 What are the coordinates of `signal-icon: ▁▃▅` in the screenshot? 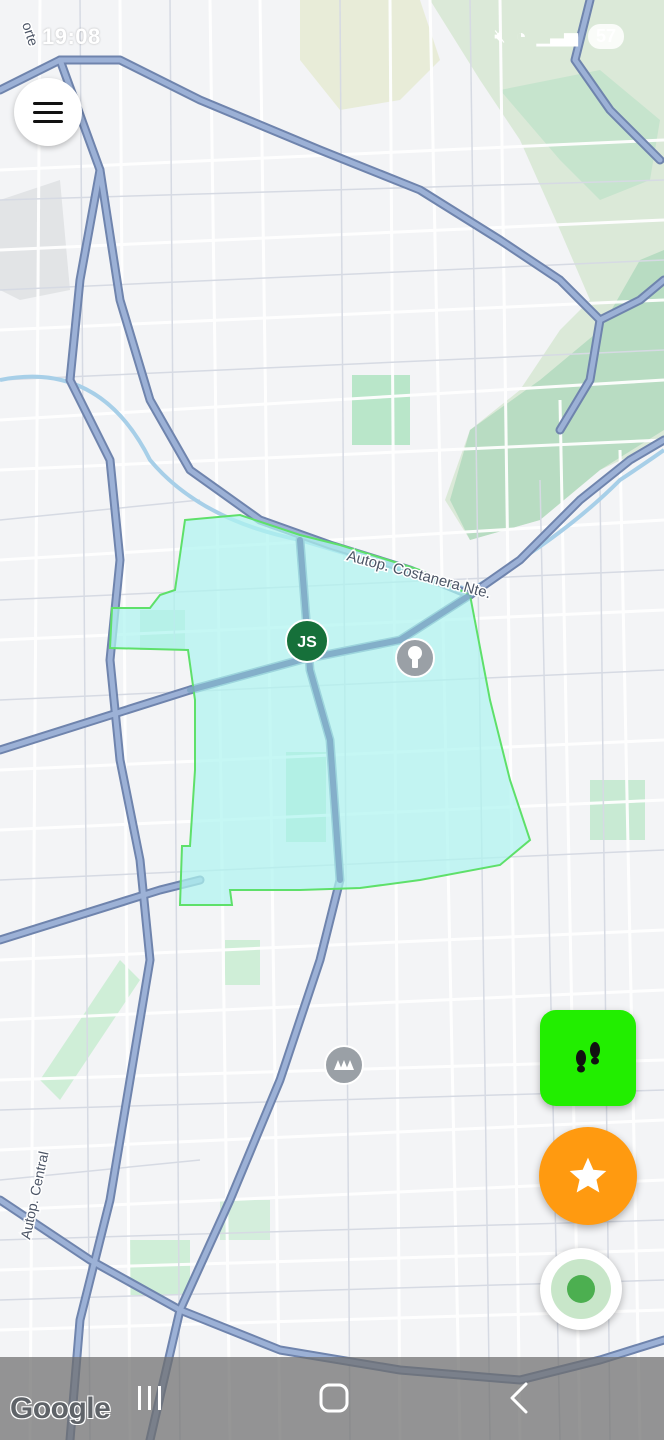 It's located at (557, 36).